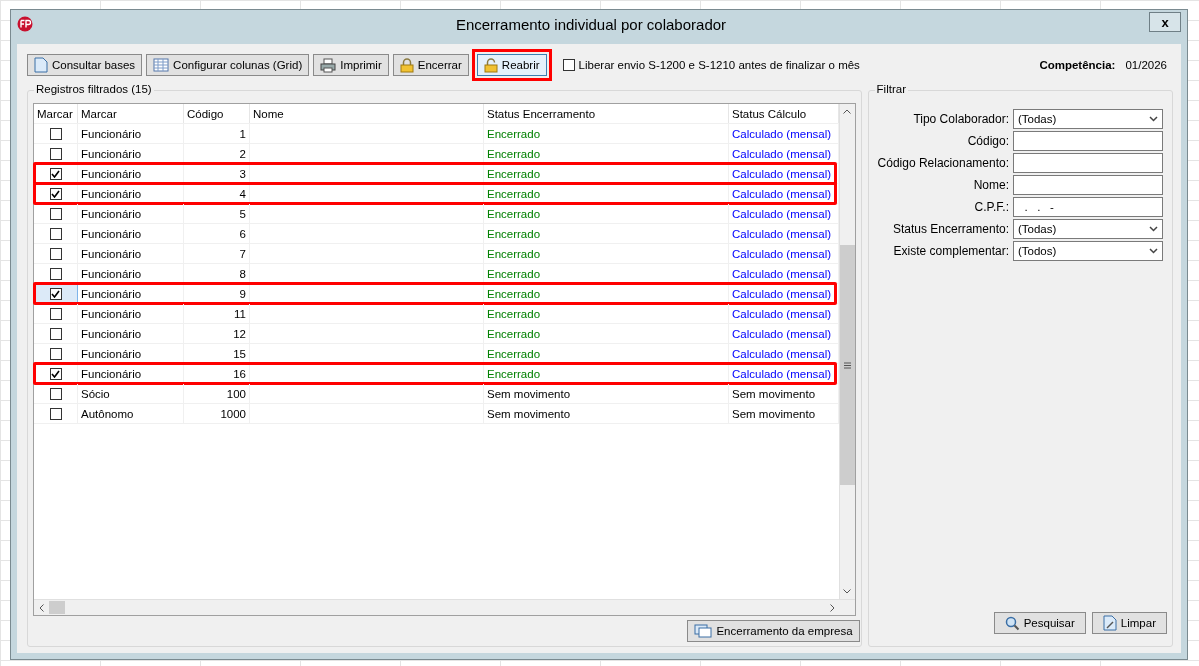  Describe the element at coordinates (57, 607) in the screenshot. I see `scrollbar-thumb` at that location.